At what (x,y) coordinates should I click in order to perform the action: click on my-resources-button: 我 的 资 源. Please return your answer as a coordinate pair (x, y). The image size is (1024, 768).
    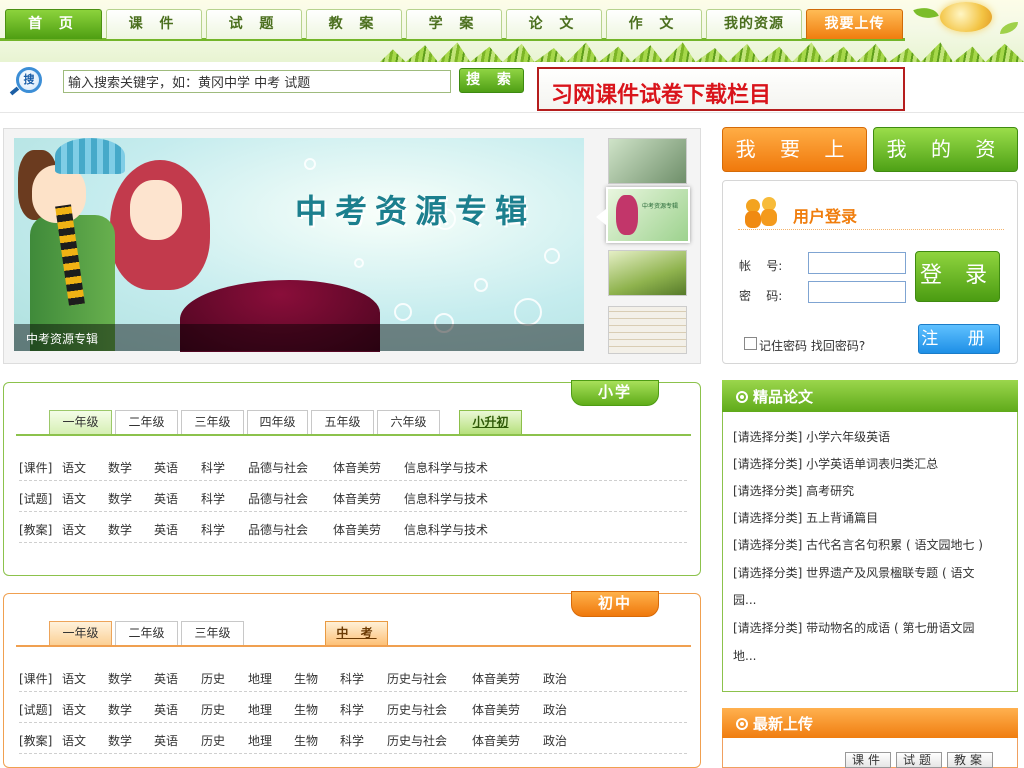
    Looking at the image, I should click on (945, 165).